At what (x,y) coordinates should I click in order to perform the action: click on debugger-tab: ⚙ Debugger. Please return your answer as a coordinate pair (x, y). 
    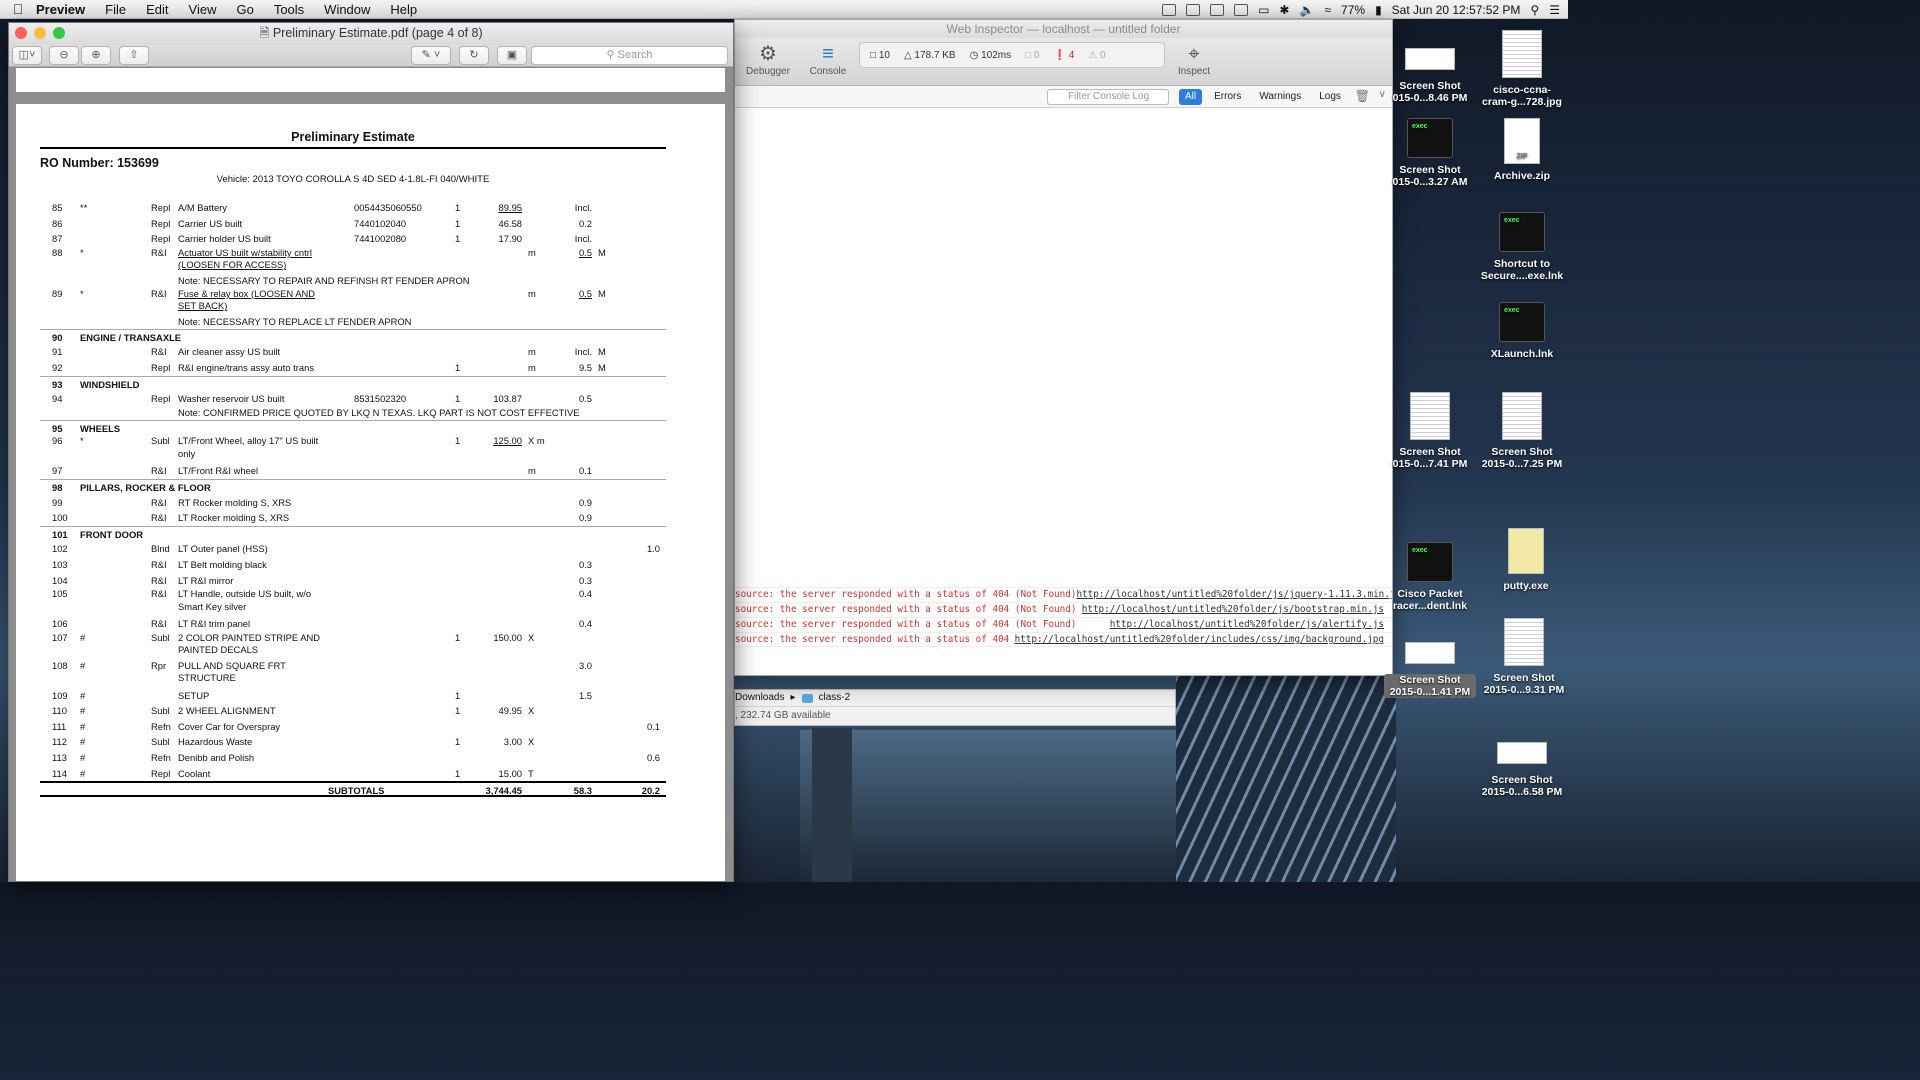
    Looking at the image, I should click on (768, 59).